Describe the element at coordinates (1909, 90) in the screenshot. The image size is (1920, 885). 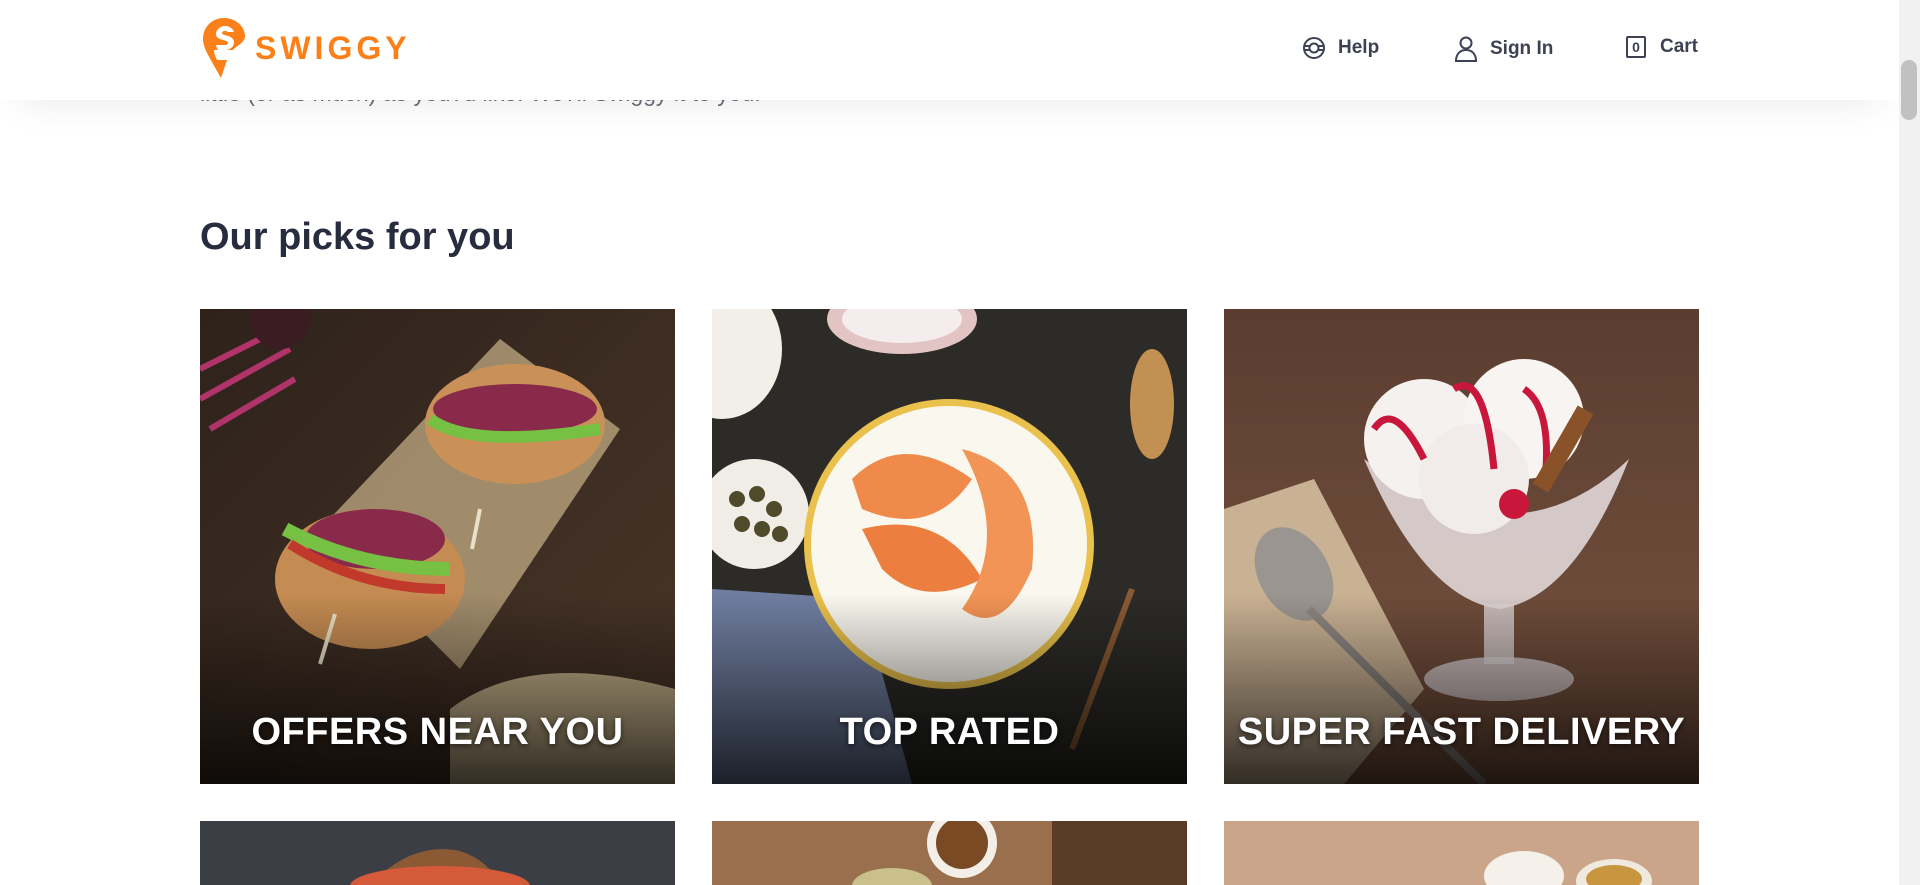
I see `scrollbar-thumb` at that location.